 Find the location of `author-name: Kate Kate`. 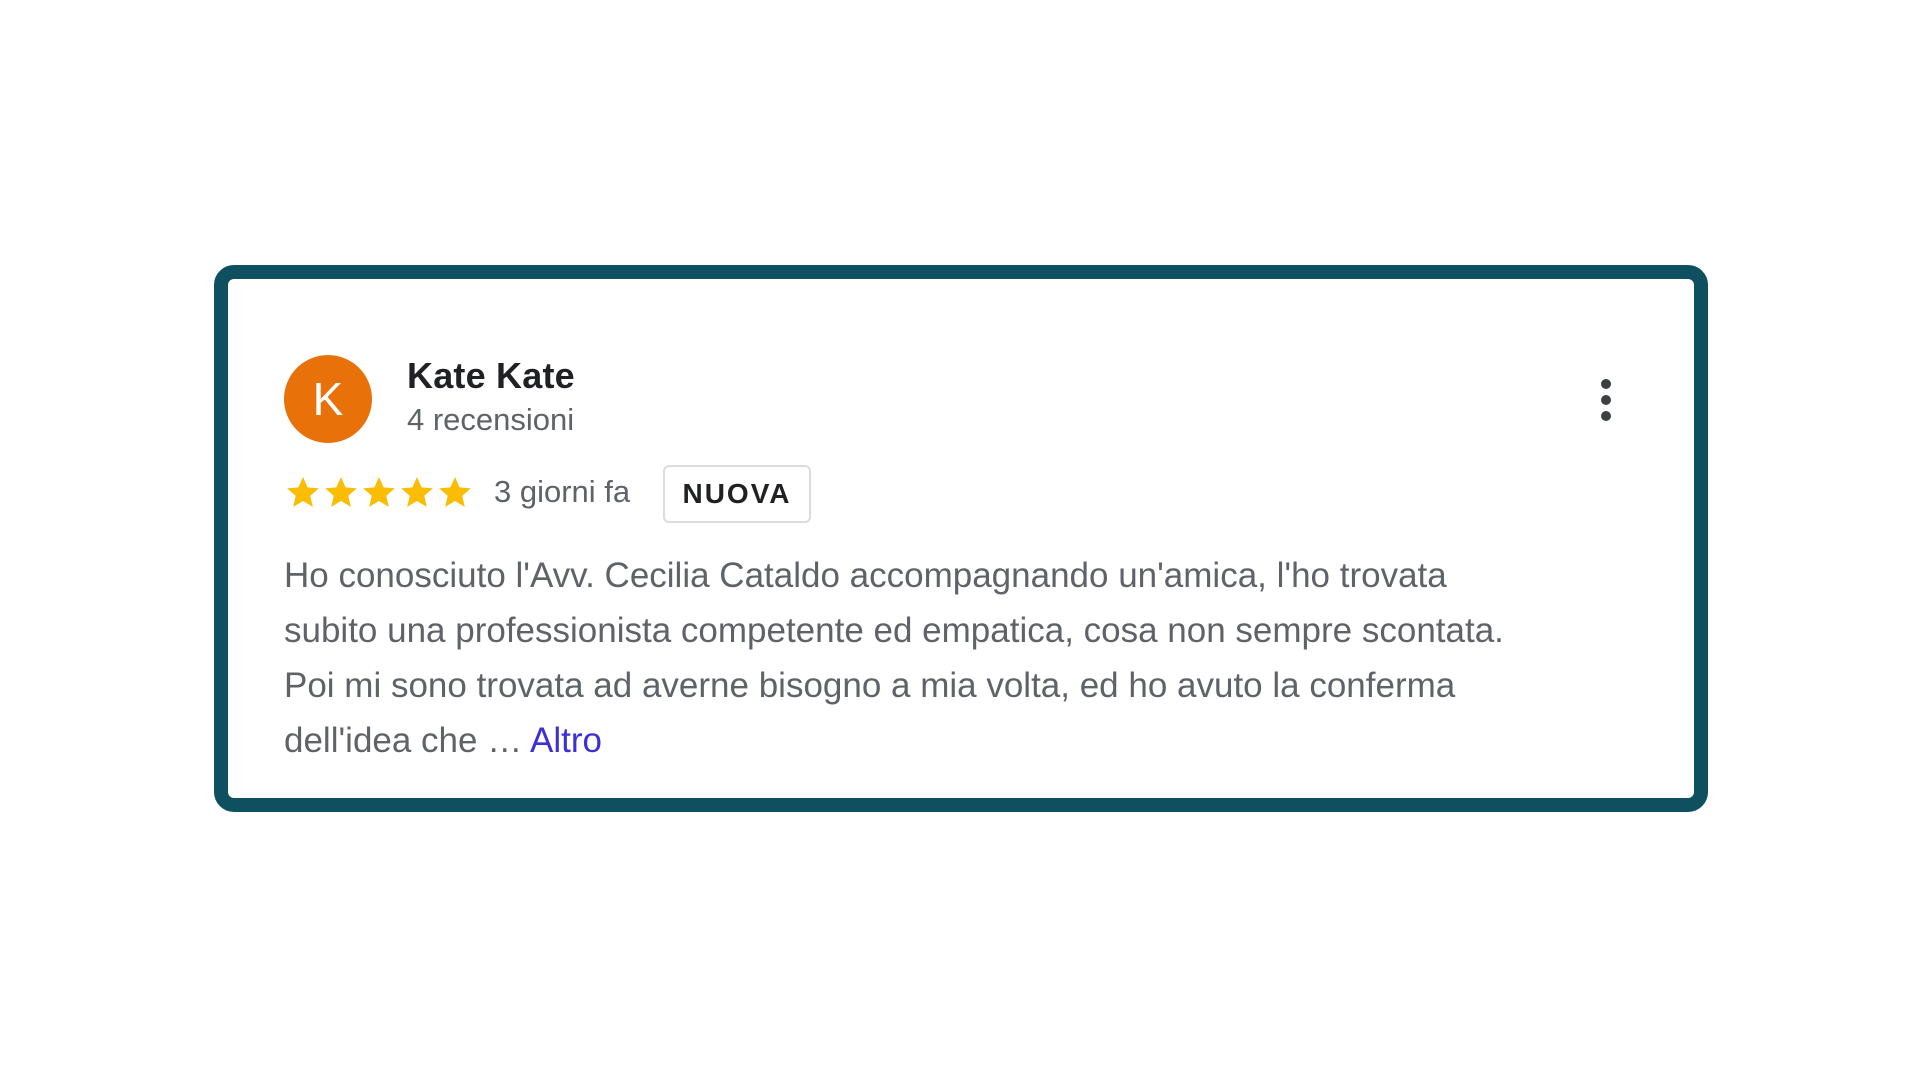

author-name: Kate Kate is located at coordinates (491, 376).